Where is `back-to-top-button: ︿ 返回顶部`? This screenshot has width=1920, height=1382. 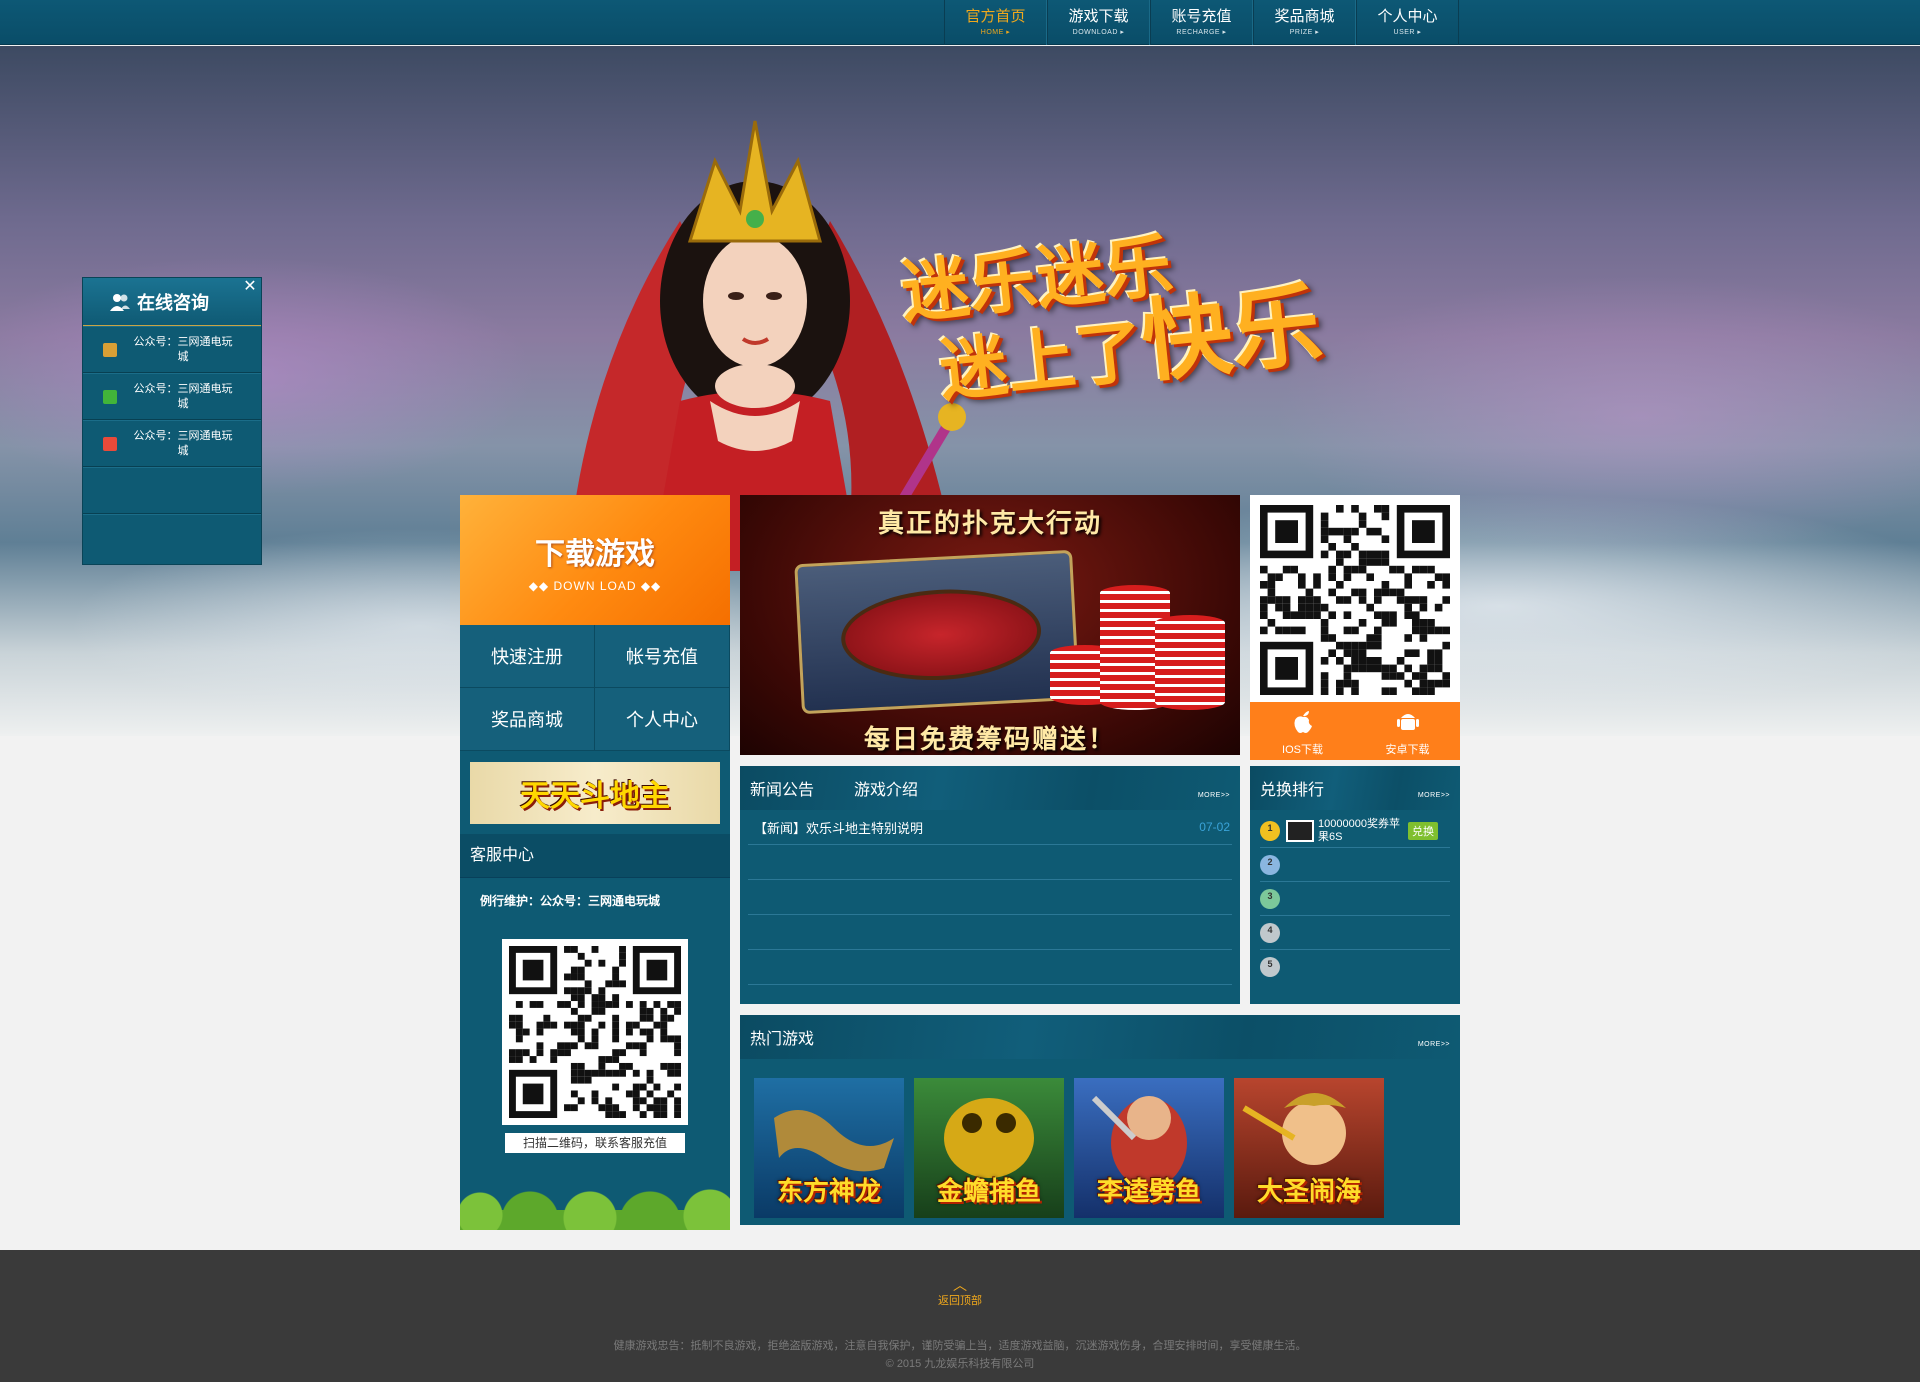
back-to-top-button: ︿ 返回顶部 is located at coordinates (960, 1293).